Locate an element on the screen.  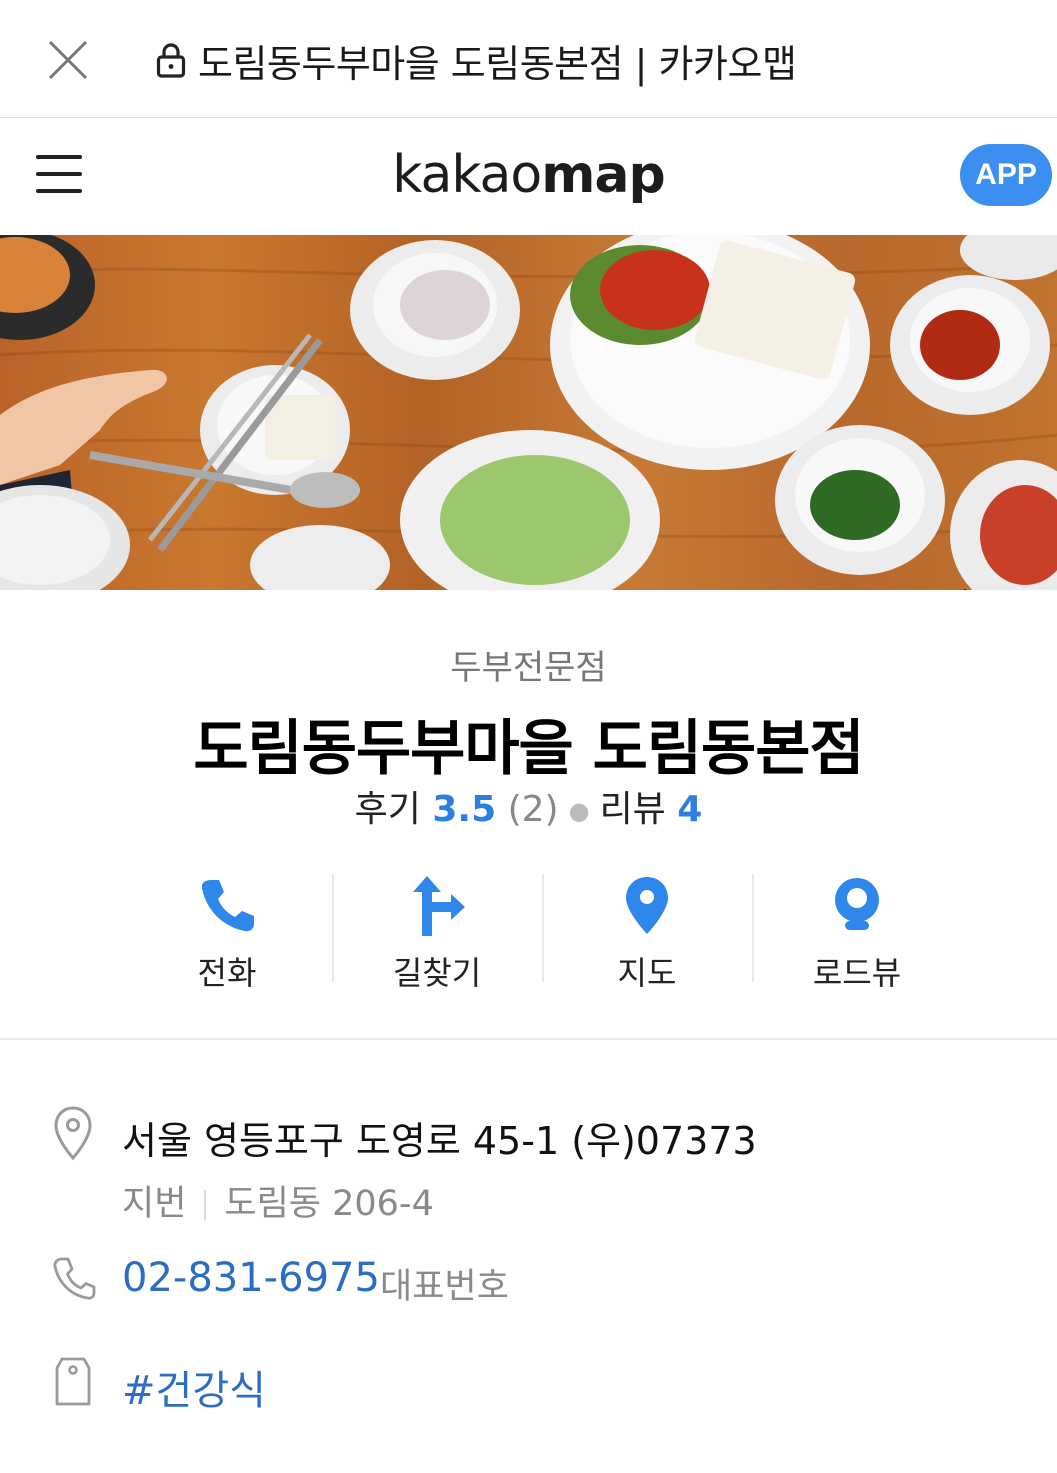
kakaomap-logo: kakaomap is located at coordinates (528, 175).